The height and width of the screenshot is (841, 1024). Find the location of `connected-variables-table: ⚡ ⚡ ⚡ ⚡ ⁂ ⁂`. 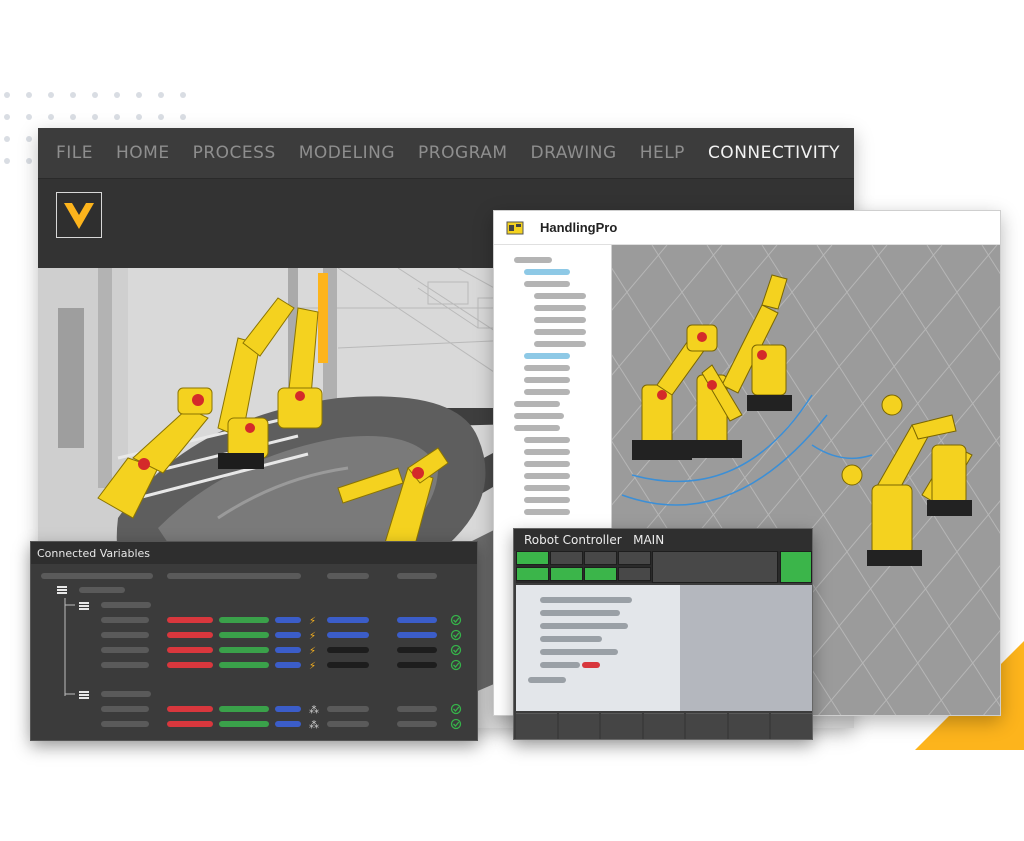

connected-variables-table: ⚡ ⚡ ⚡ ⚡ ⁂ ⁂ is located at coordinates (254, 652).